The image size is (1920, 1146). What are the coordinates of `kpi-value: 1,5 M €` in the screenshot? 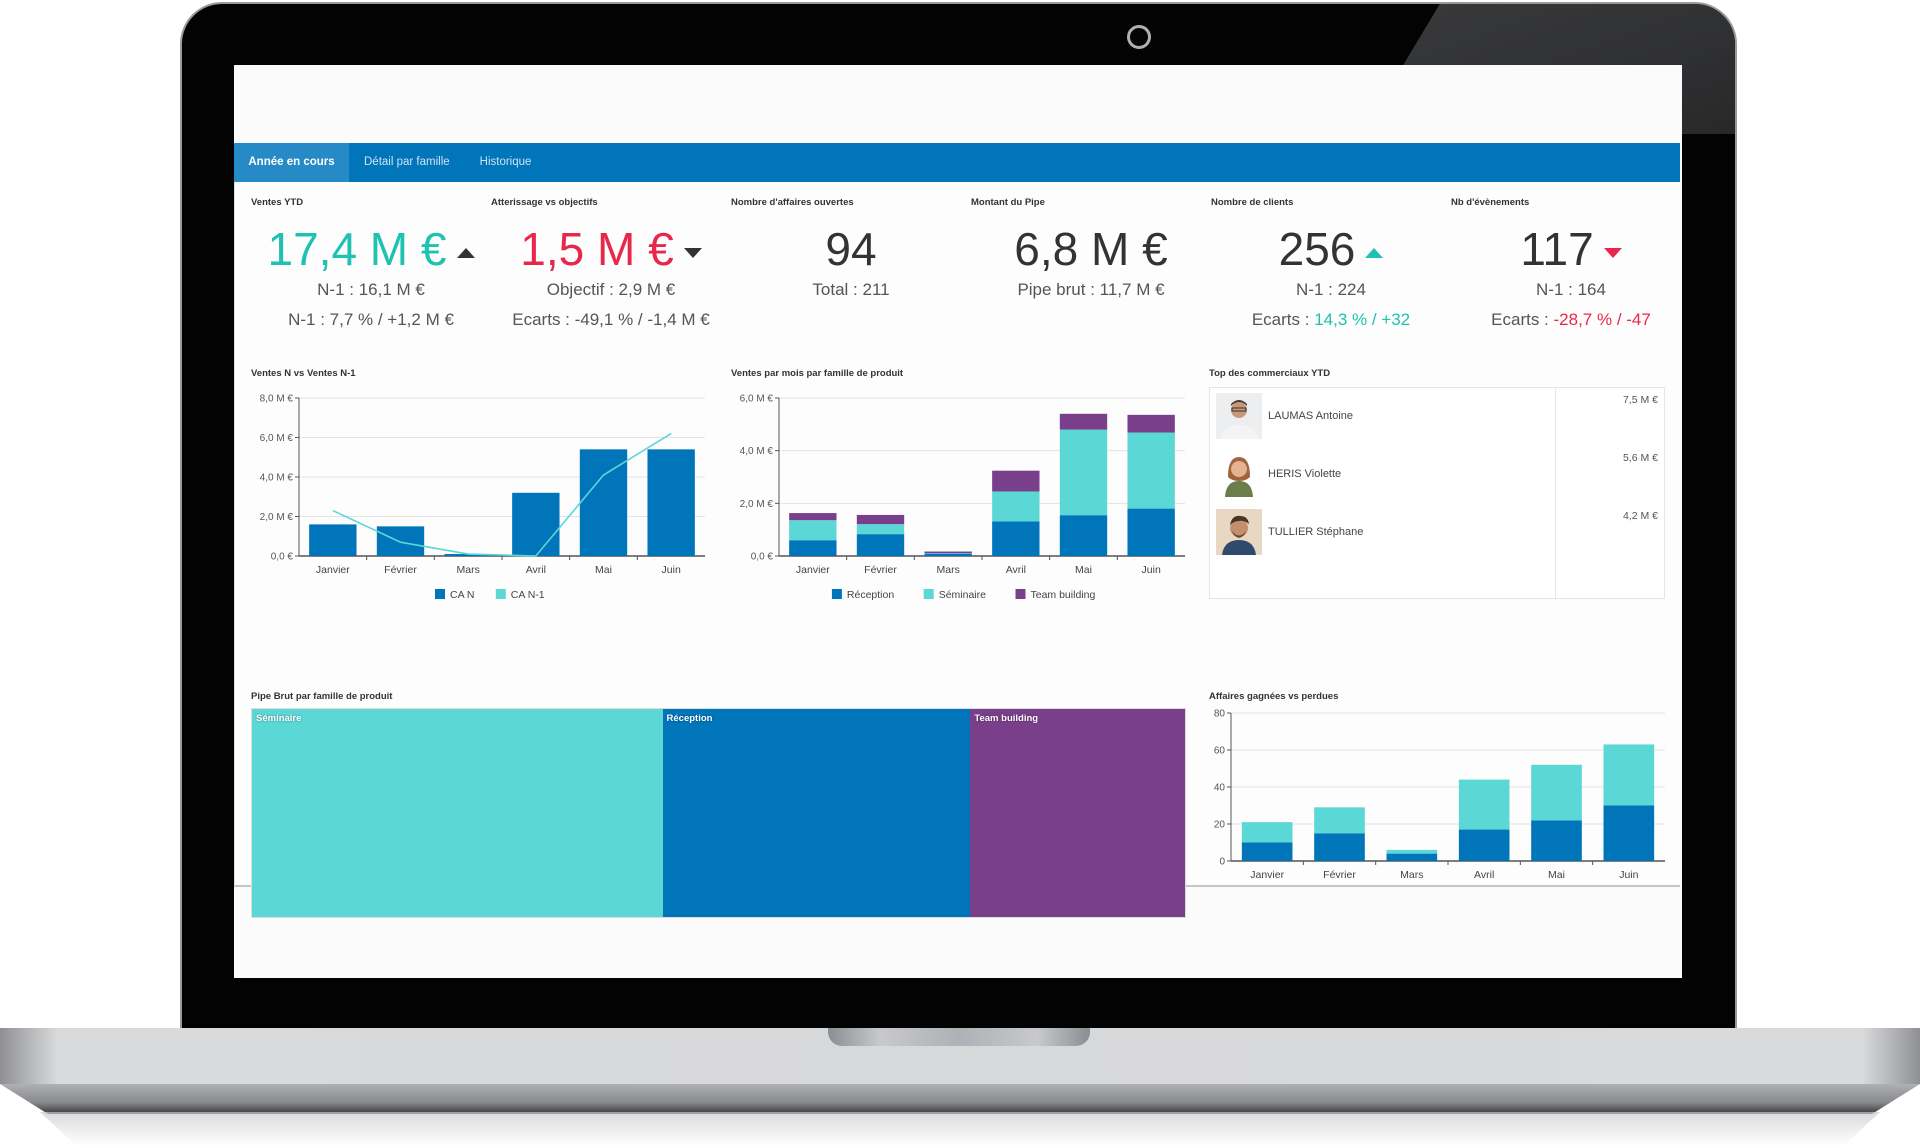 It's located at (611, 249).